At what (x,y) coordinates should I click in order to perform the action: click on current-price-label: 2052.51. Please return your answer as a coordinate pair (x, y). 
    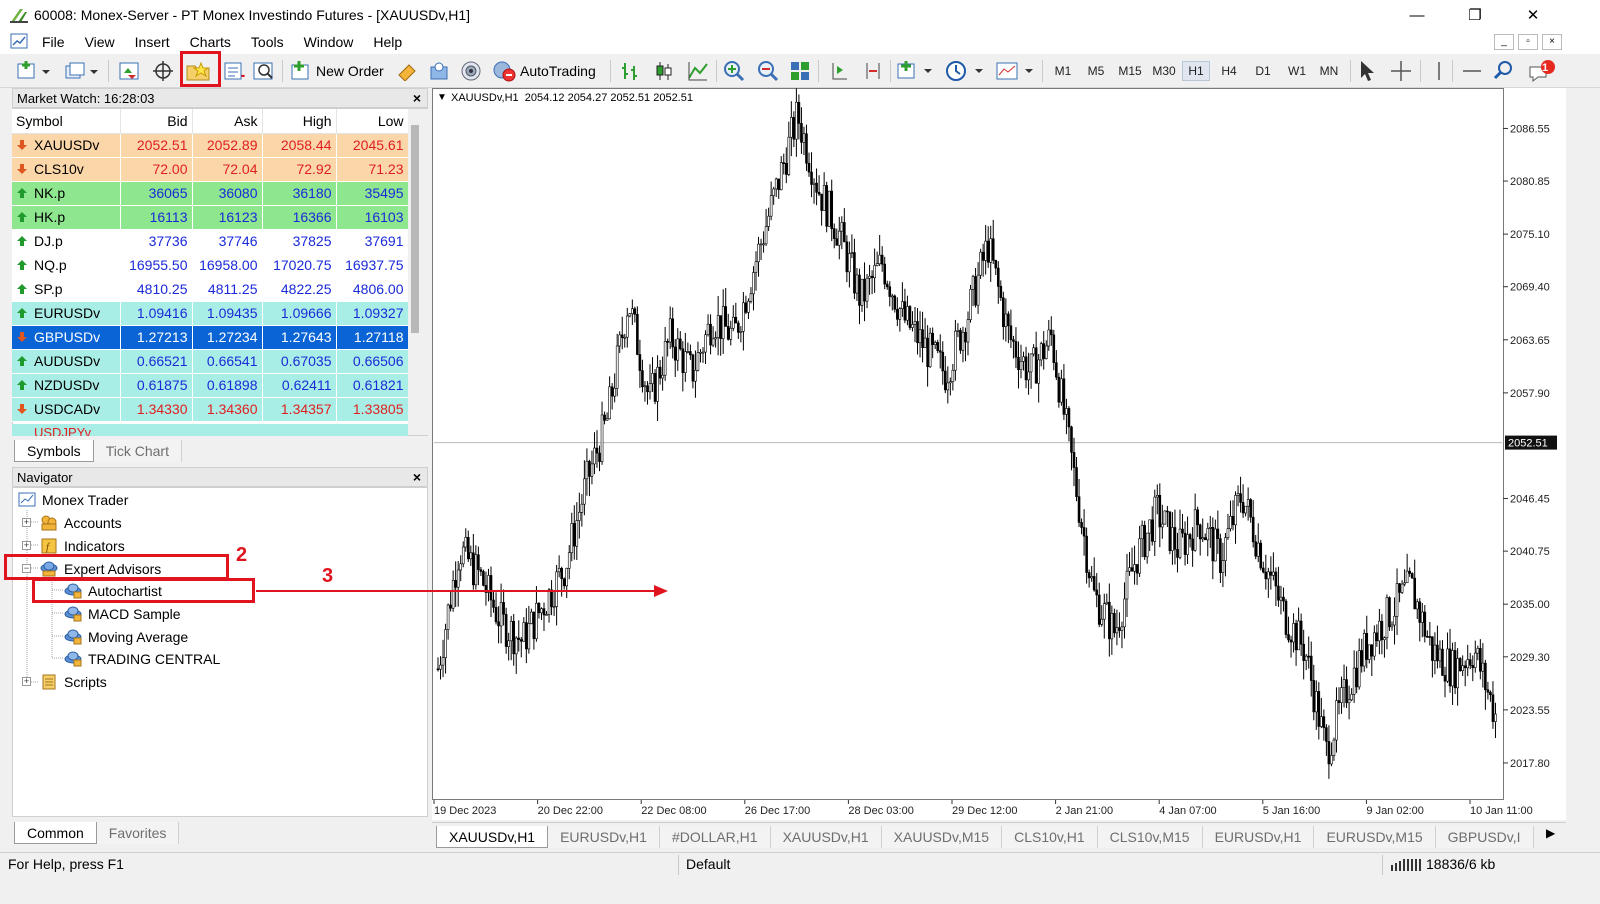
    Looking at the image, I should click on (1528, 444).